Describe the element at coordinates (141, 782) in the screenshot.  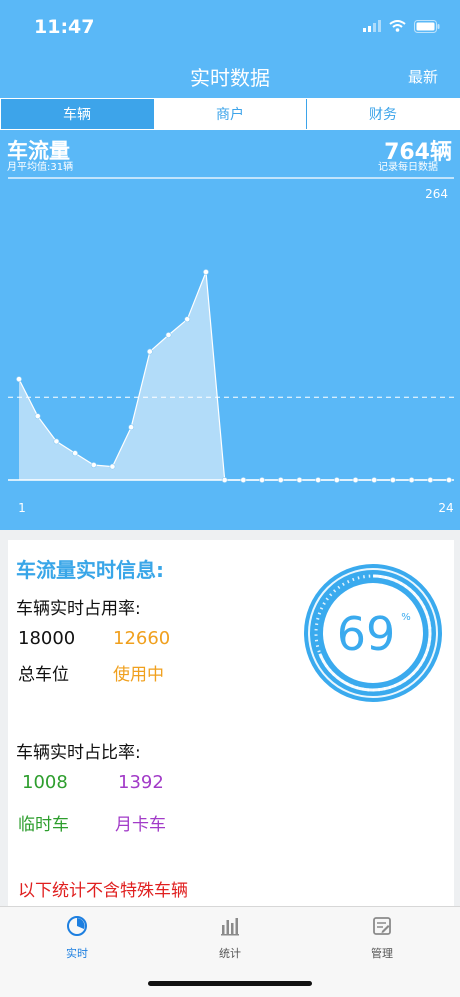
I see `monthly-count-value: 1392` at that location.